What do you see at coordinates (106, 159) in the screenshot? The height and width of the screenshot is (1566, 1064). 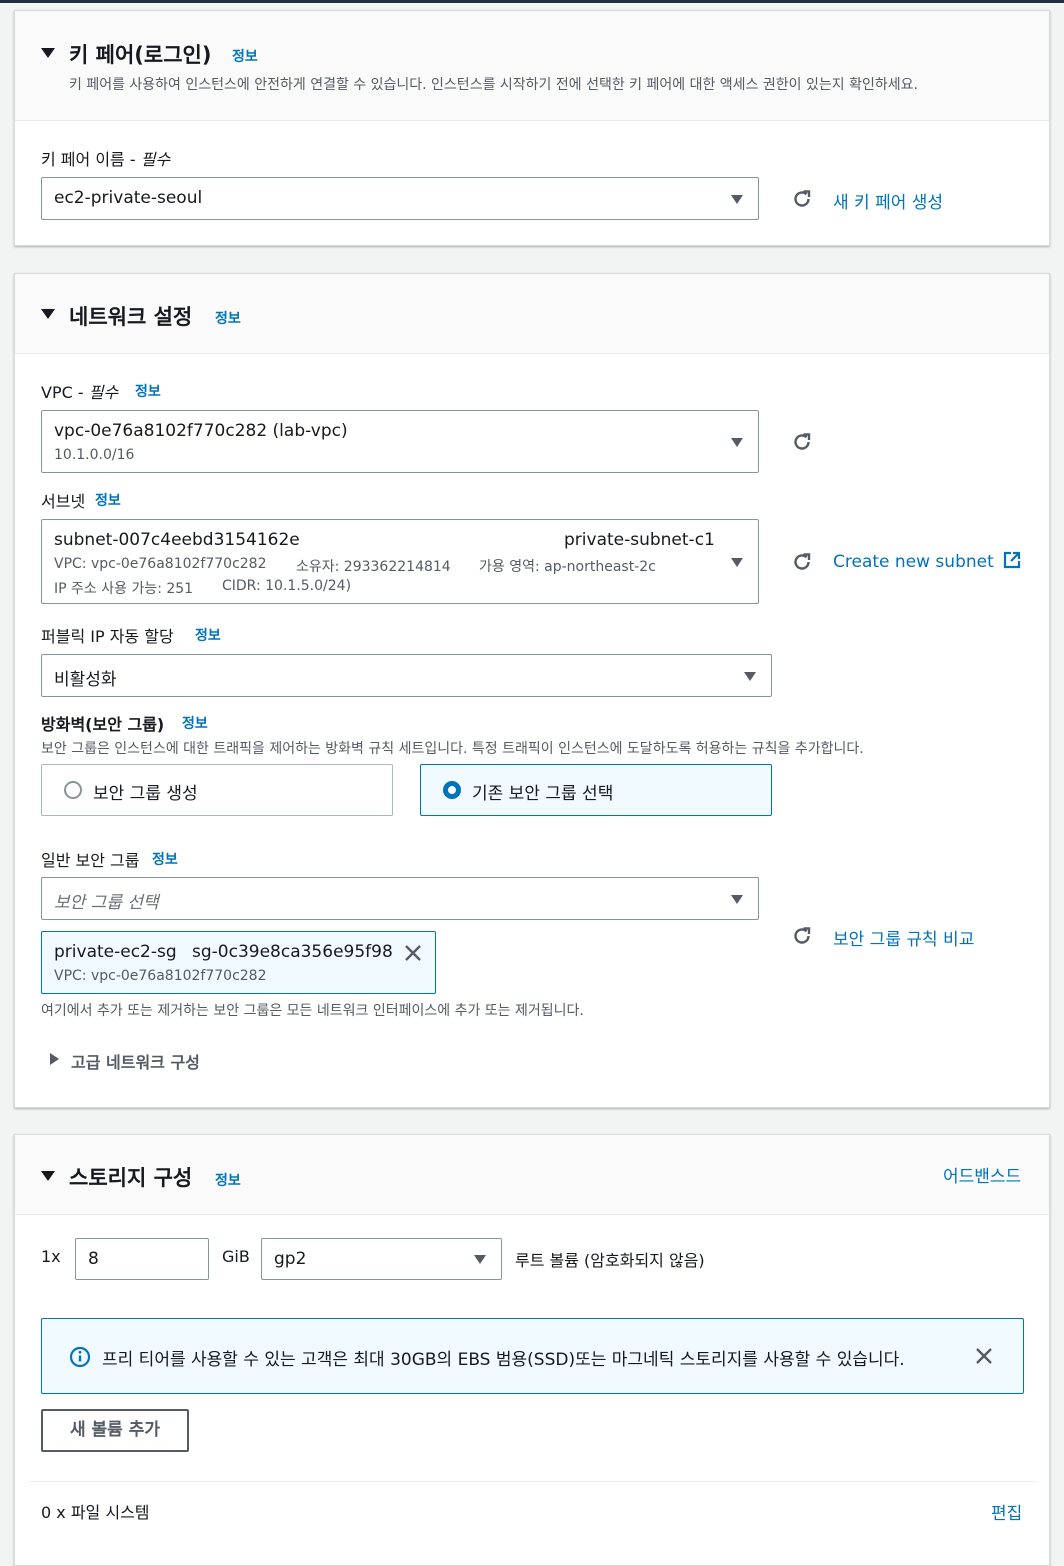 I see `key-pair-name-label: 키 페어 이름 - 필수` at bounding box center [106, 159].